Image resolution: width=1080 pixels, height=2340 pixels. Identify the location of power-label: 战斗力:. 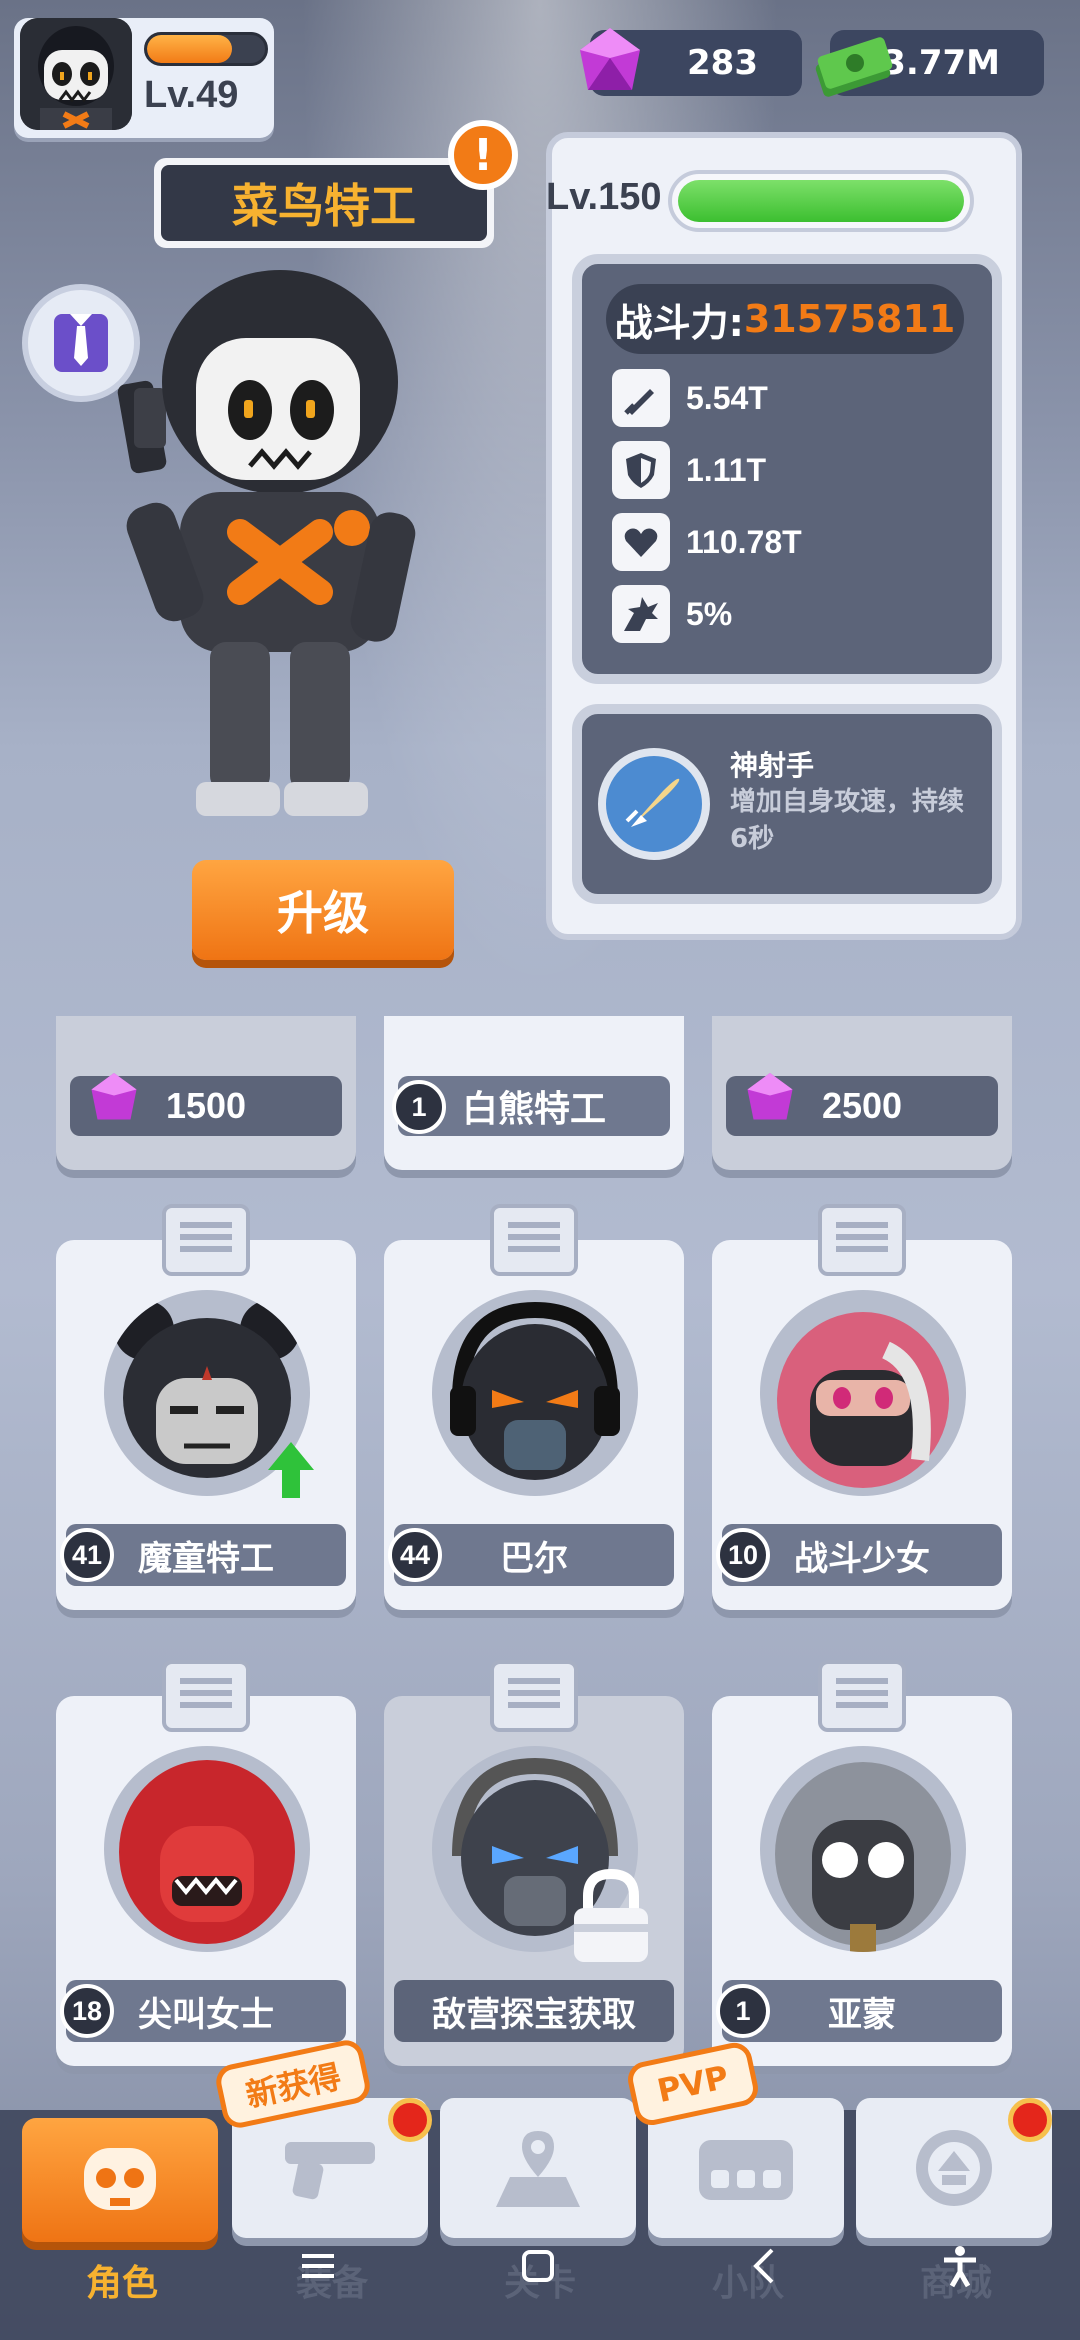
(679, 322).